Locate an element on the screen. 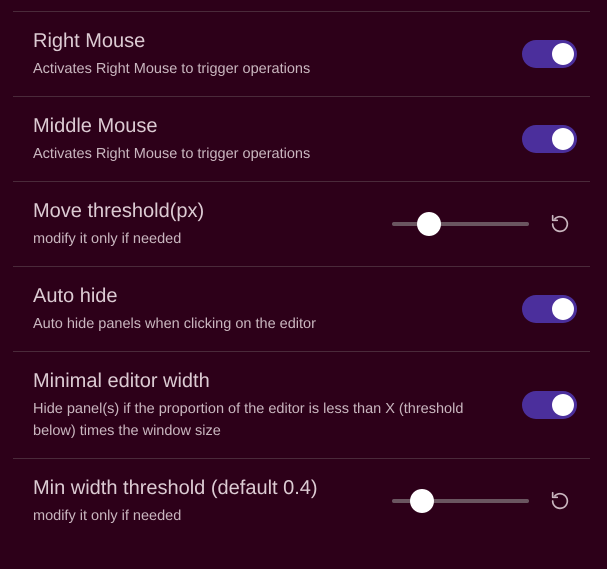 The image size is (607, 569). setting-title: Right Mouse is located at coordinates (89, 41).